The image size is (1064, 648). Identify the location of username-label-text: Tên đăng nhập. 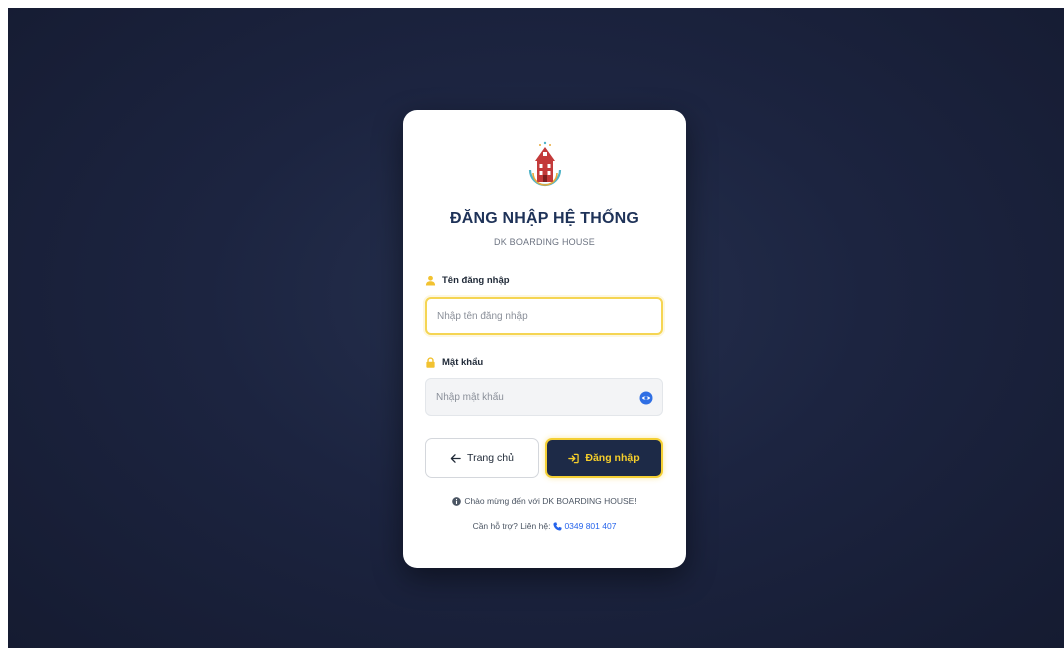
(476, 280).